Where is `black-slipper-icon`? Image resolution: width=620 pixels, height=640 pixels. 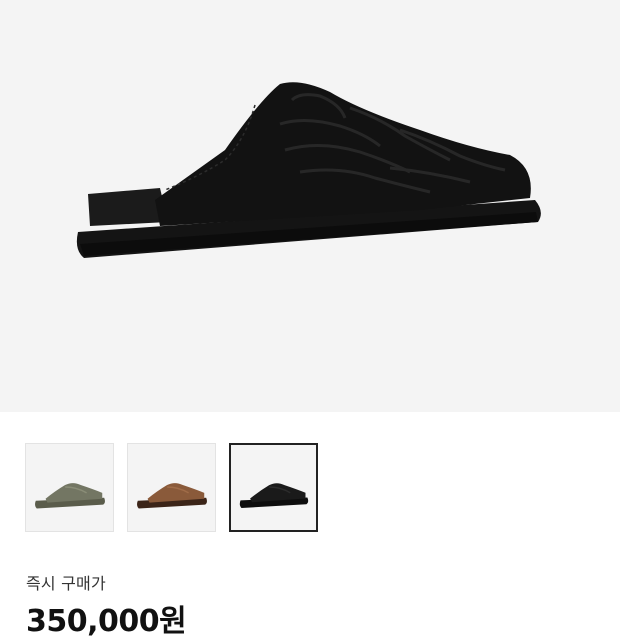 black-slipper-icon is located at coordinates (274, 496).